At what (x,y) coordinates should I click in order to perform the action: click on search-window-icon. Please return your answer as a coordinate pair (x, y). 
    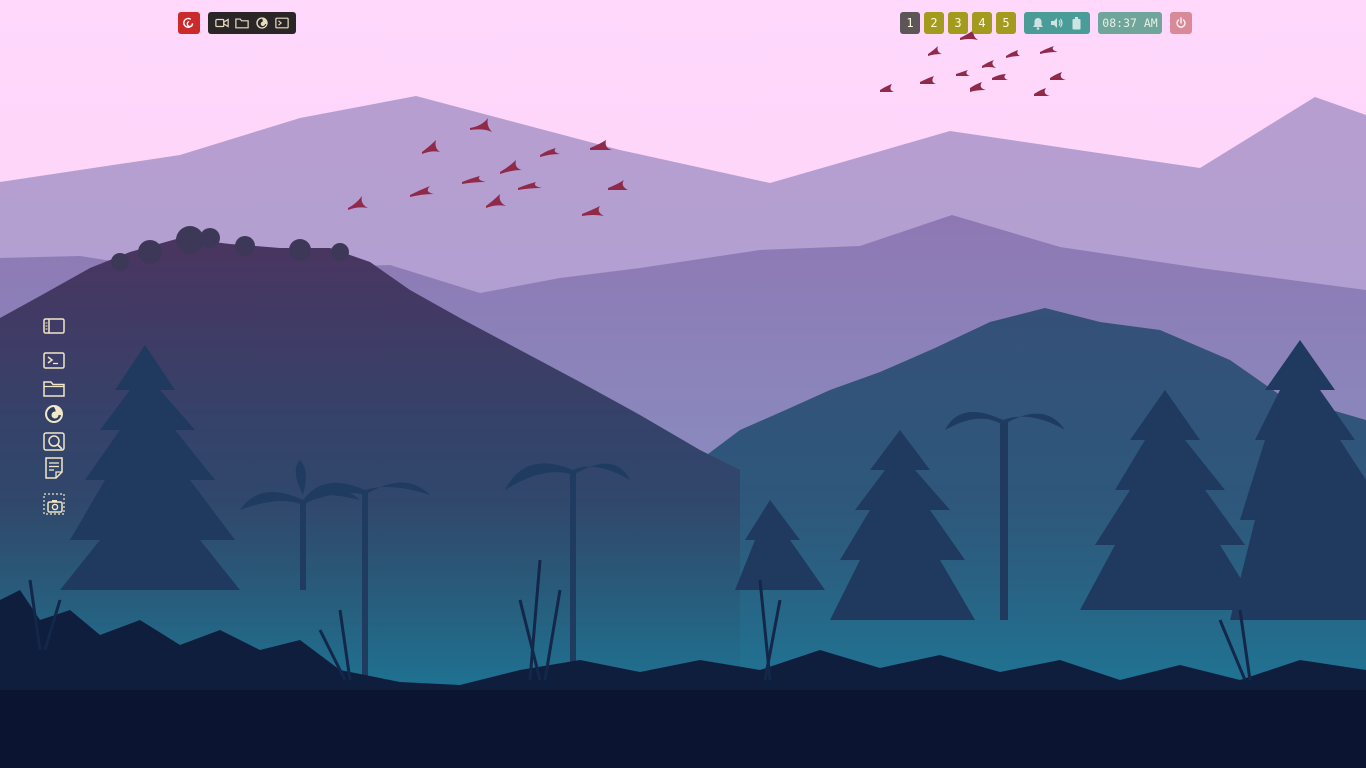
    Looking at the image, I should click on (54, 441).